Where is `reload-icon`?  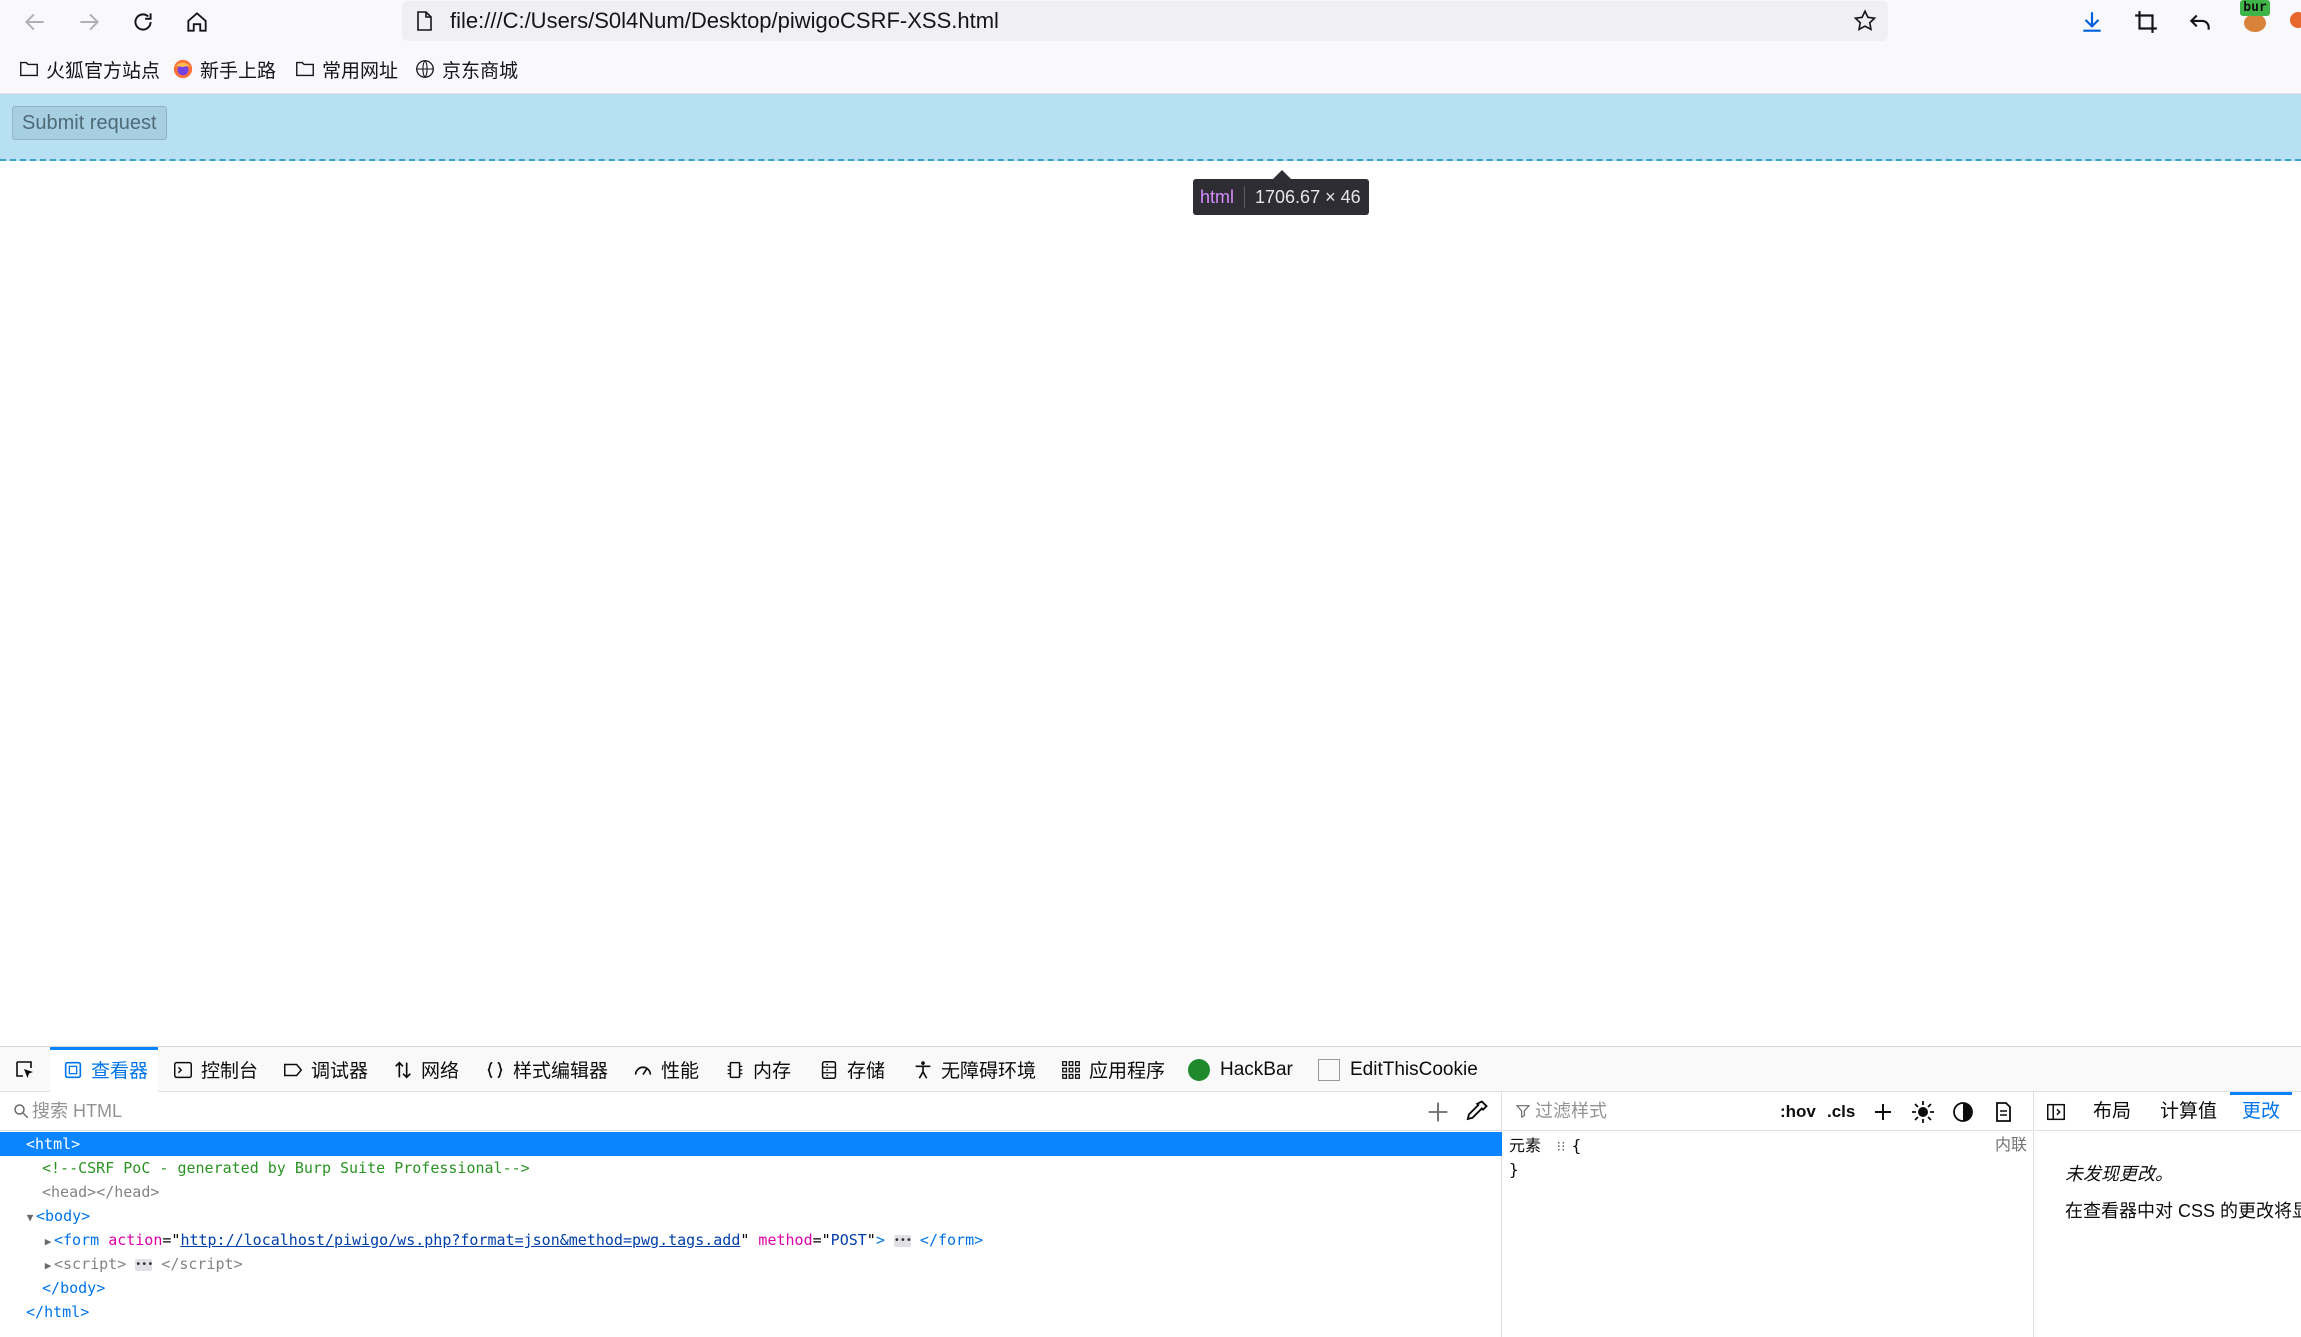
reload-icon is located at coordinates (143, 22).